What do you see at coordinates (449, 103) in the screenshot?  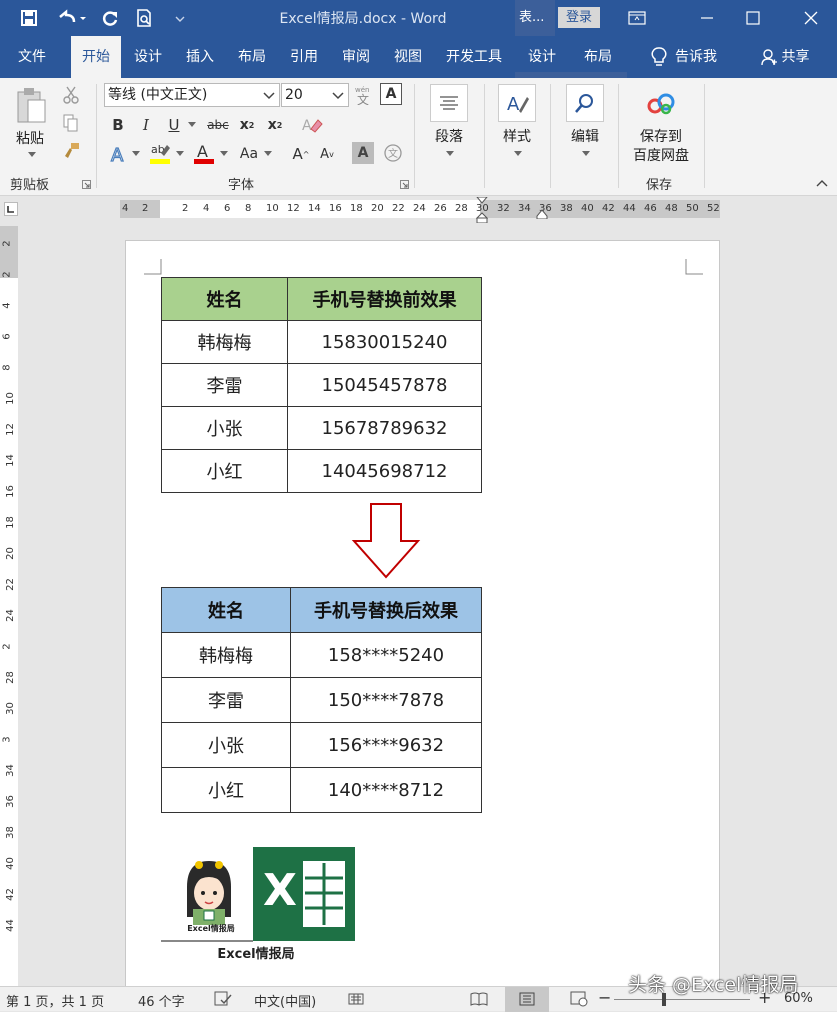 I see `paragraph-icon` at bounding box center [449, 103].